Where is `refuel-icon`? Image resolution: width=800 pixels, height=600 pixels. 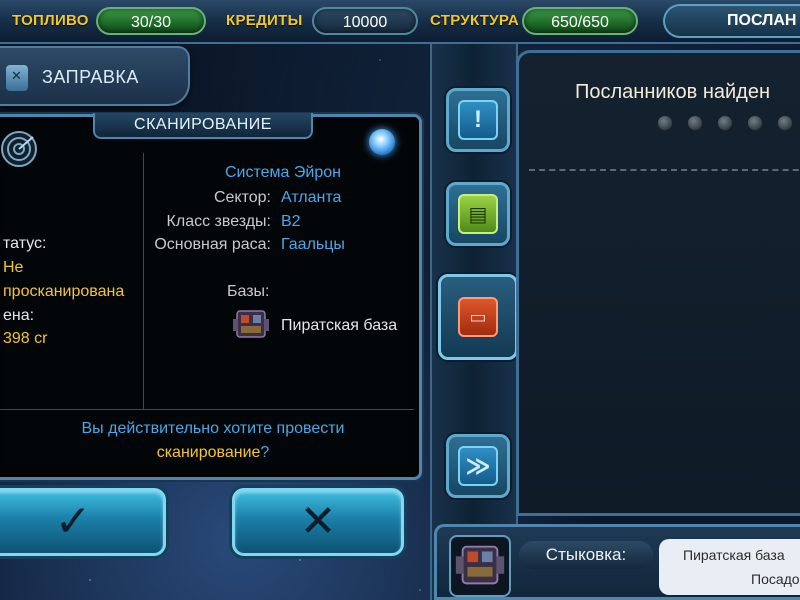 refuel-icon is located at coordinates (17, 78).